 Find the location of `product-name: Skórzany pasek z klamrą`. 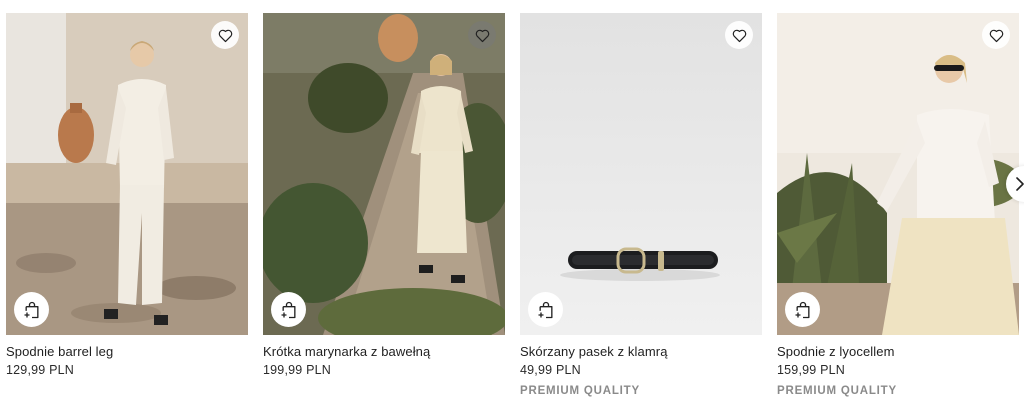

product-name: Skórzany pasek z klamrą is located at coordinates (641, 352).